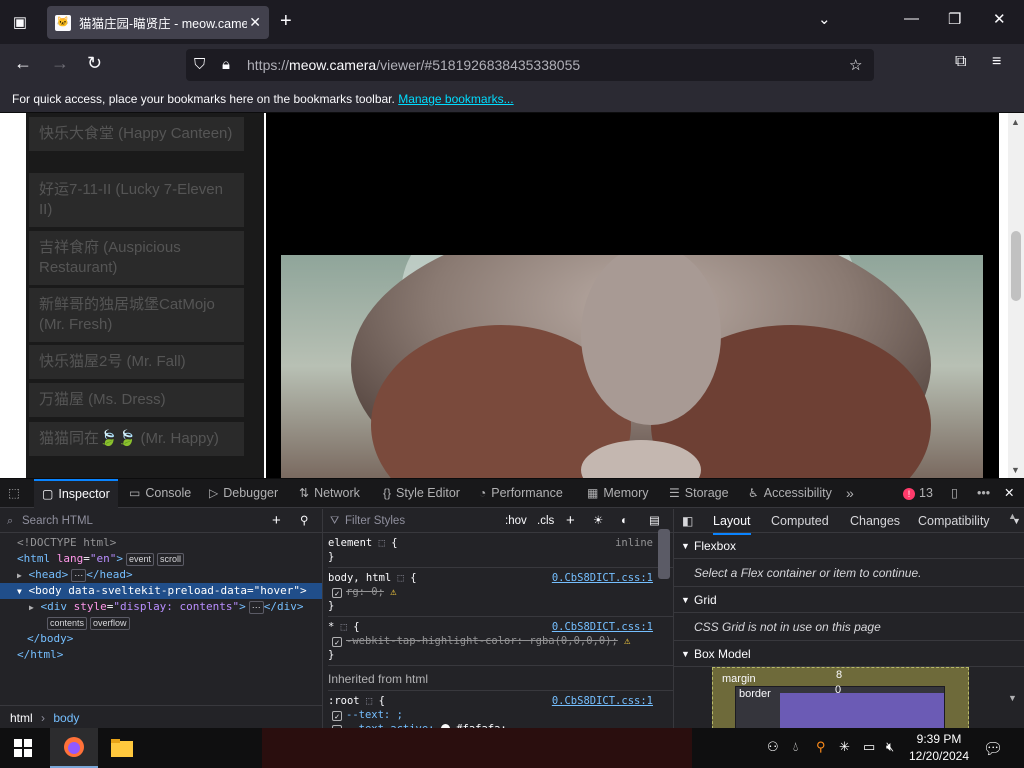  Describe the element at coordinates (939, 748) in the screenshot. I see `taskbar-clock: 9:39 PM 12/20/2024` at that location.